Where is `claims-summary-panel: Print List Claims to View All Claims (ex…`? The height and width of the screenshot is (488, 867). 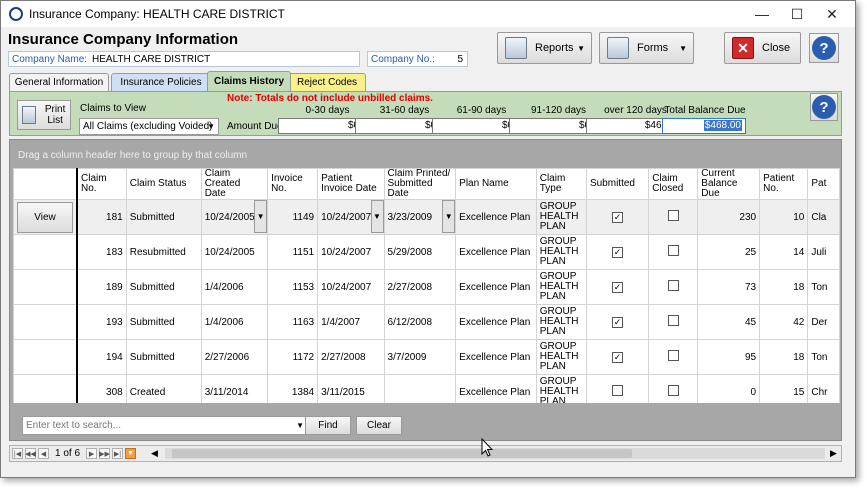 claims-summary-panel: Print List Claims to View All Claims (ex… is located at coordinates (425, 113).